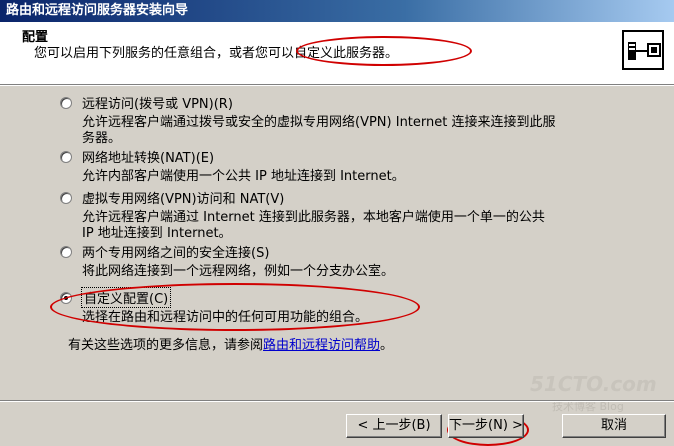 This screenshot has width=674, height=446. What do you see at coordinates (216, 53) in the screenshot?
I see `page-subtitle: 您可以启用下列服务的任意组合，或者您可以自定义此服务器。` at bounding box center [216, 53].